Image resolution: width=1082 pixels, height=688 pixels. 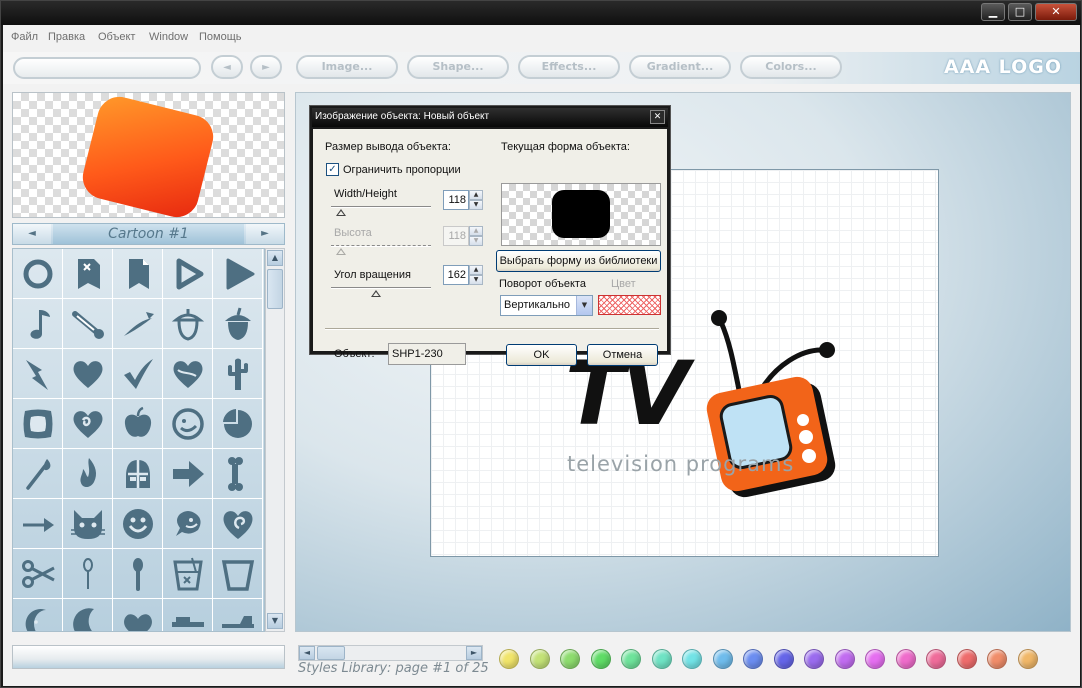 I want to click on canvas-h-scrollbar: ◄ ►, so click(x=390, y=653).